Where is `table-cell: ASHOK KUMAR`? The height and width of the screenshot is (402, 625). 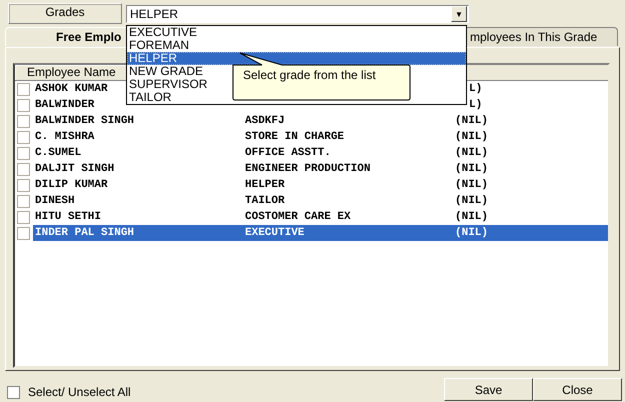
table-cell: ASHOK KUMAR is located at coordinates (71, 89).